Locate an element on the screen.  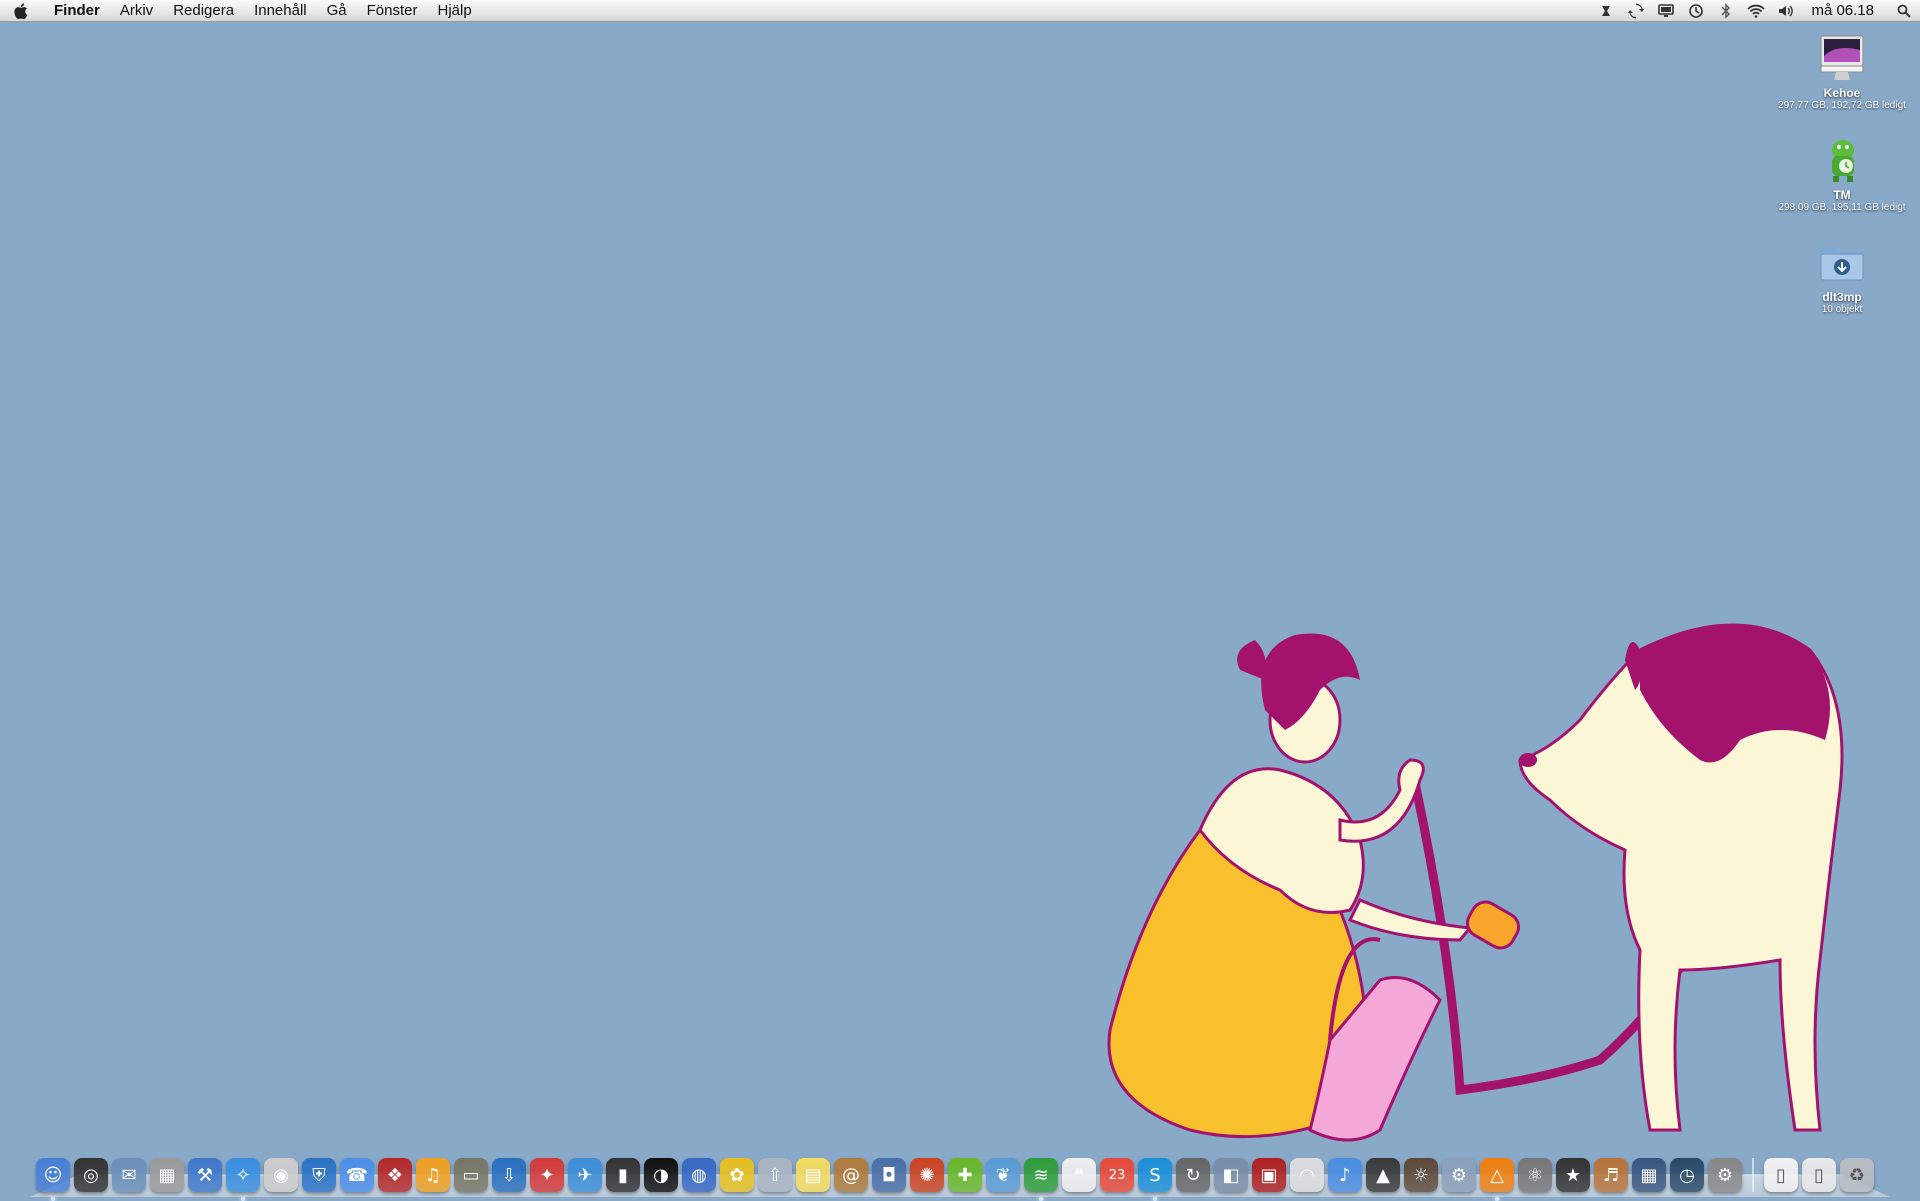
menu-fonster: Fönster is located at coordinates (392, 11).